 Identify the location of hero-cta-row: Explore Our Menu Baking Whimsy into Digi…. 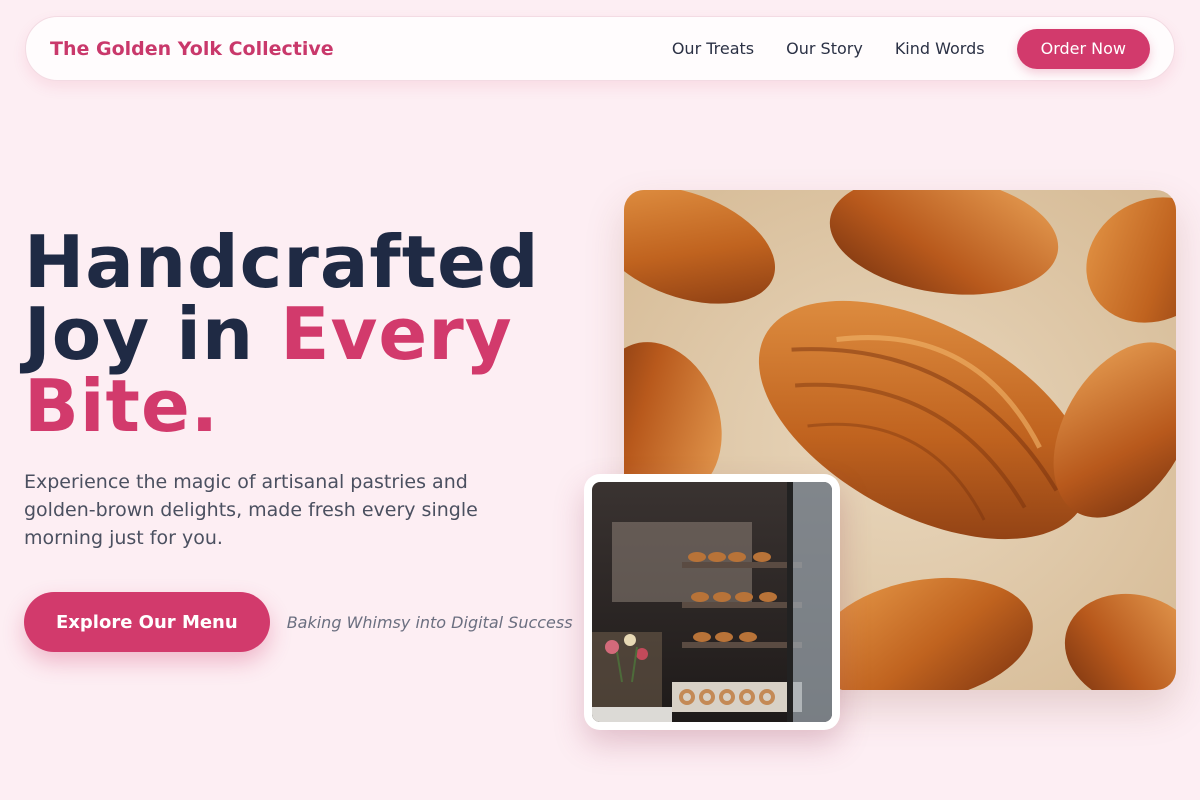
(298, 622).